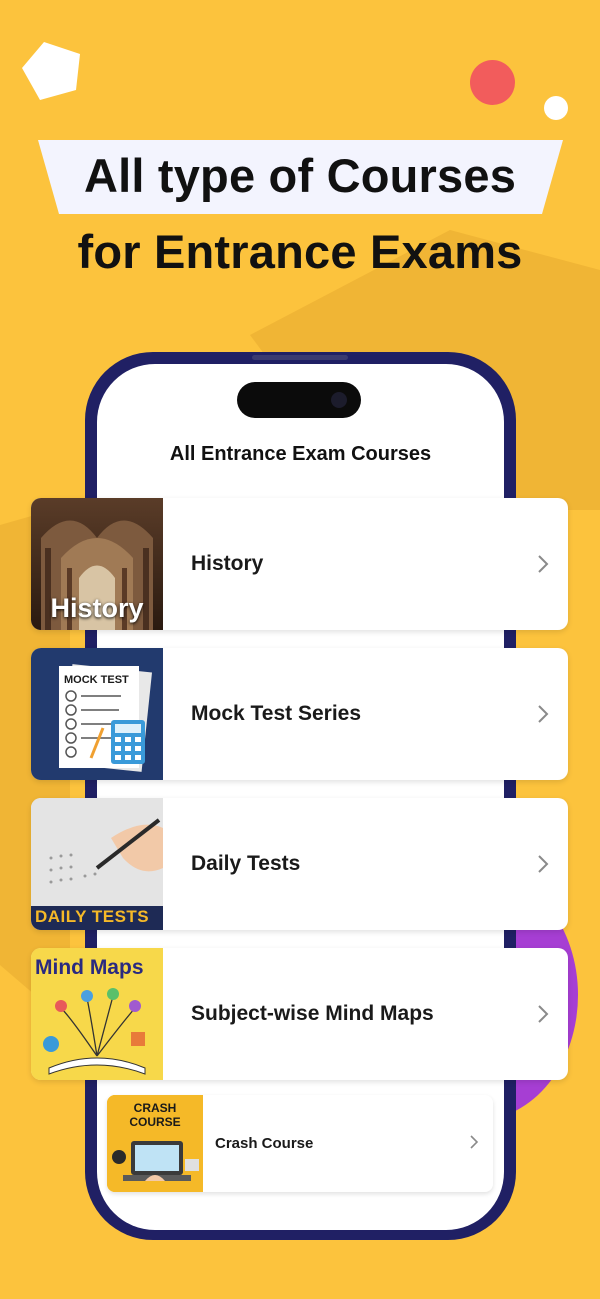  I want to click on course-label-crash-course: Crash Course, so click(264, 1143).